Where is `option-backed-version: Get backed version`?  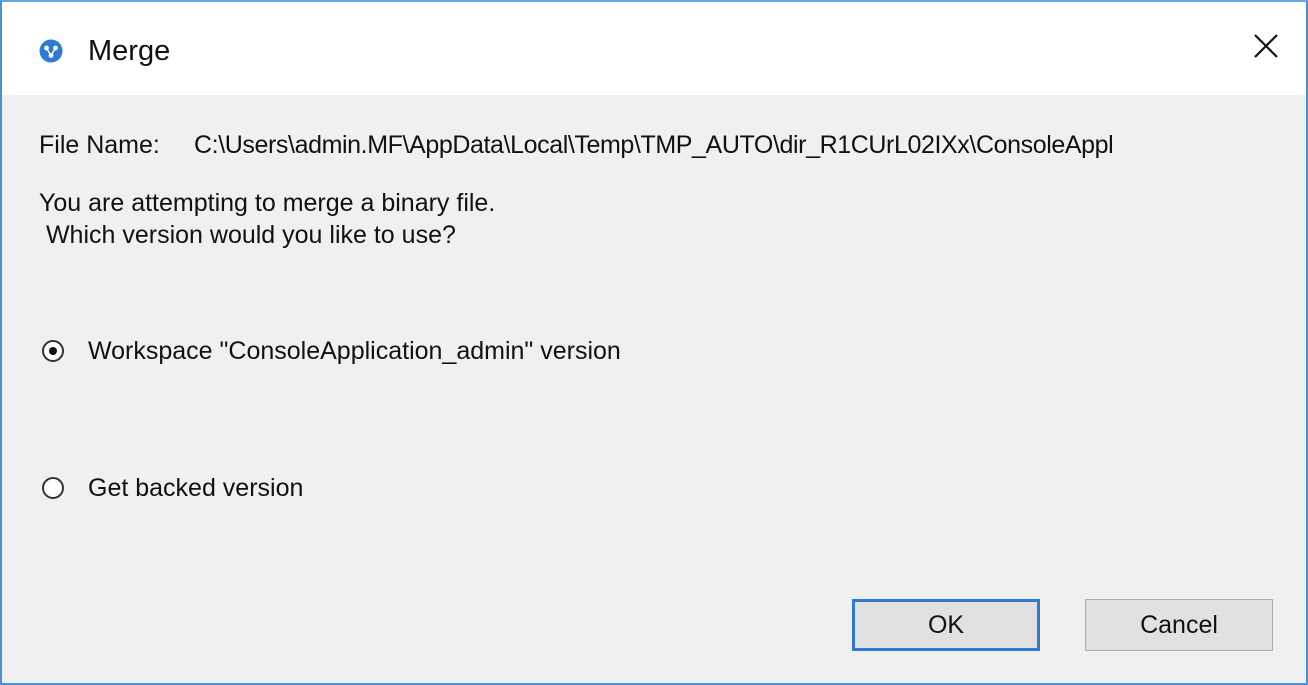 option-backed-version: Get backed version is located at coordinates (172, 488).